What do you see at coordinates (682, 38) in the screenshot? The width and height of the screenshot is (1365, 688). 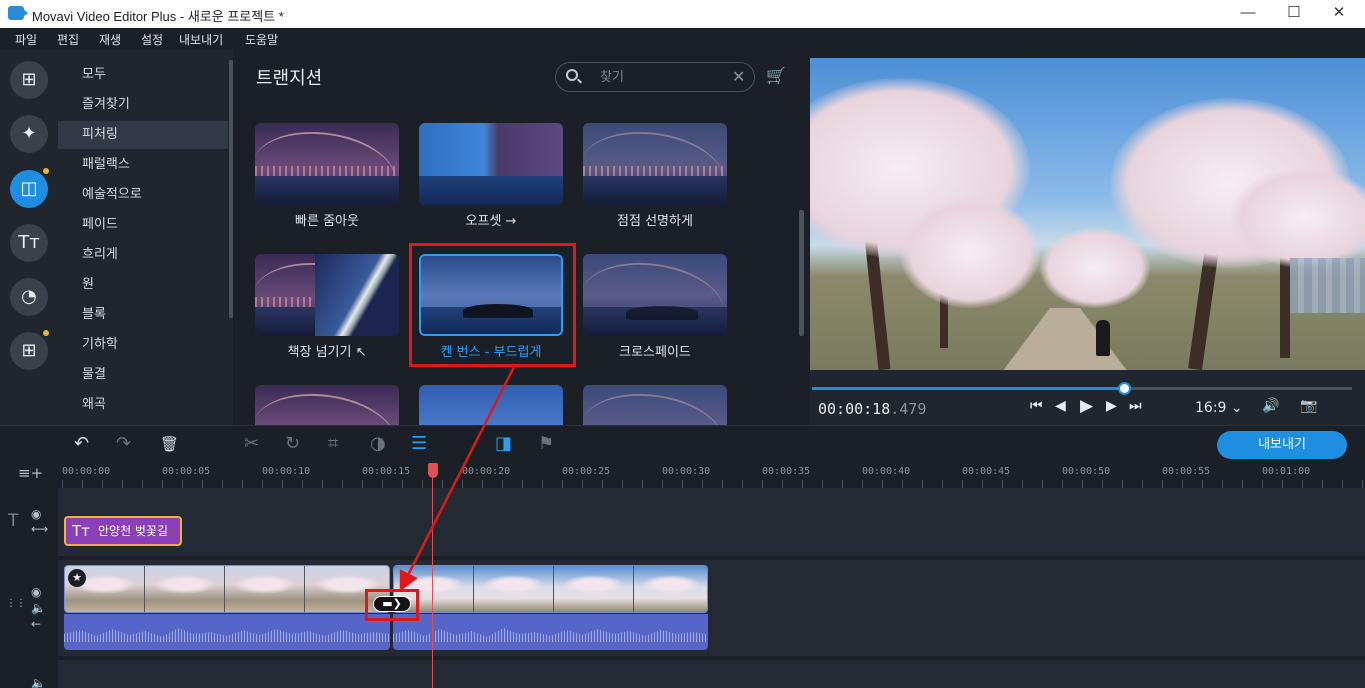 I see `menu-bar: 파일 편집 재생 설정 내보내기 도움말` at bounding box center [682, 38].